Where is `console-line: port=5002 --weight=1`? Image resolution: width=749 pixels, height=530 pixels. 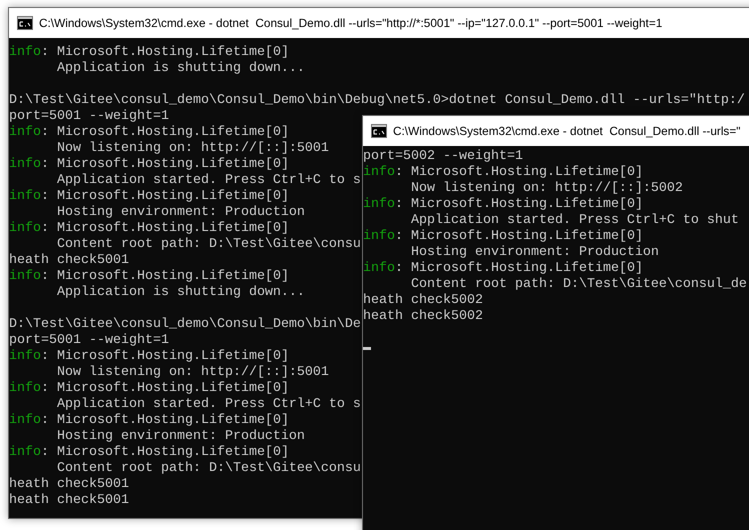 console-line: port=5002 --weight=1 is located at coordinates (443, 157).